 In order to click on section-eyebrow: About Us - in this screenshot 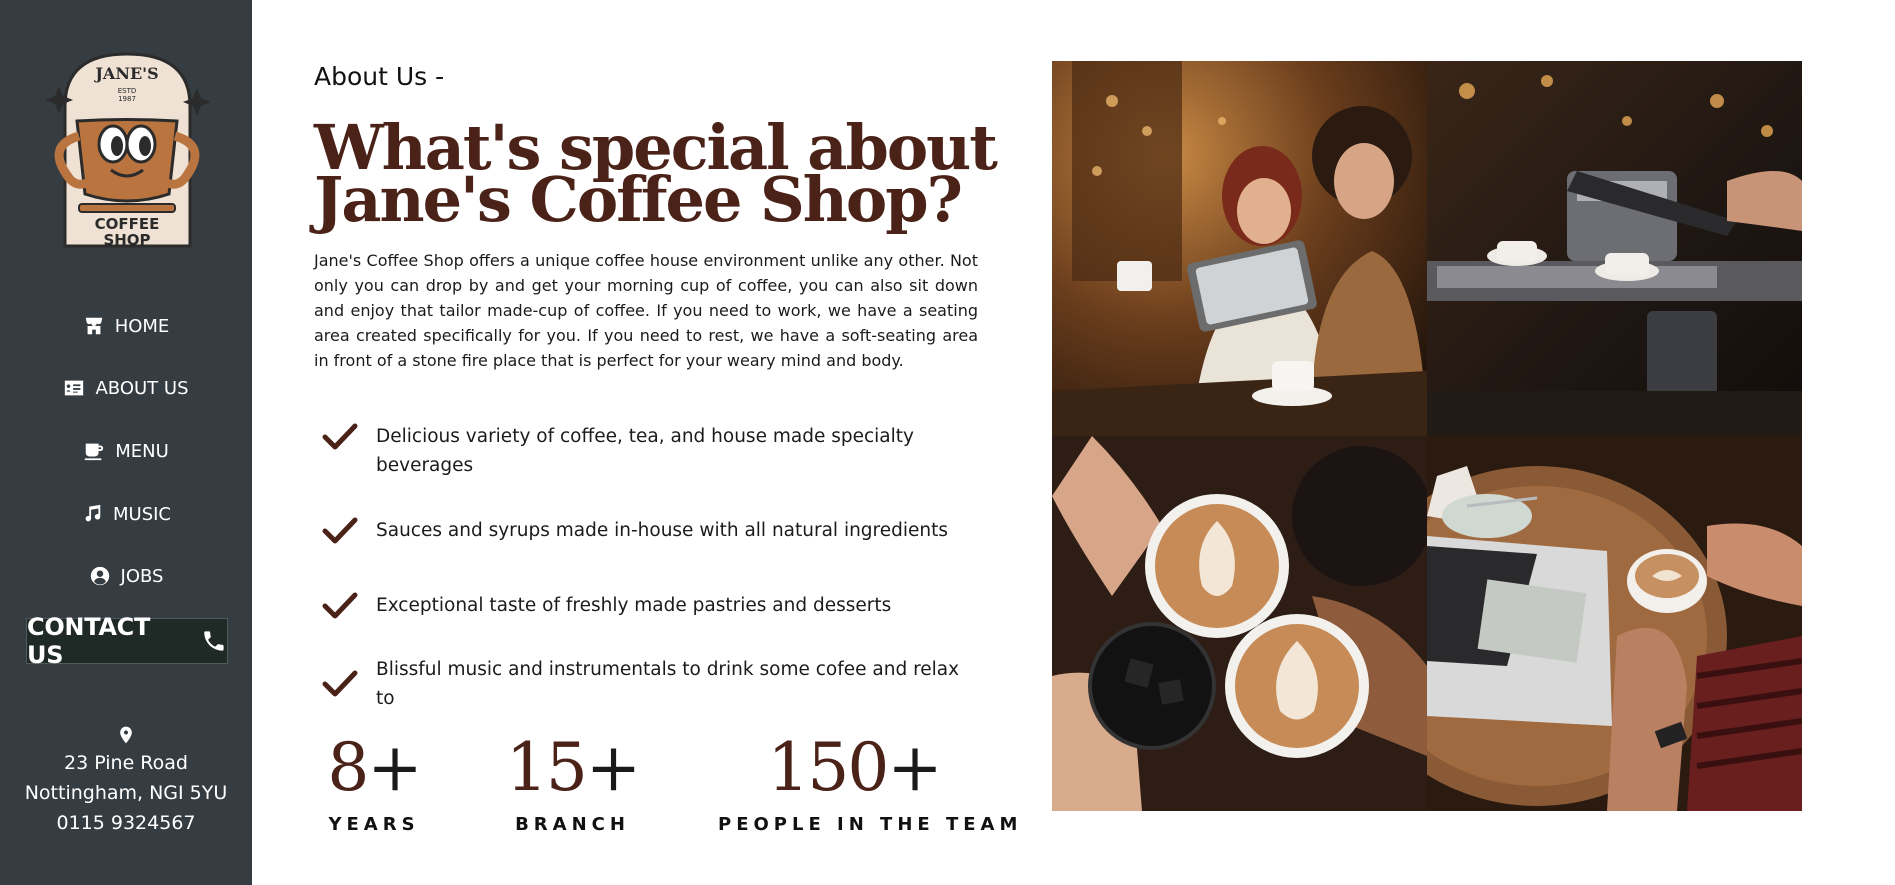, I will do `click(379, 76)`.